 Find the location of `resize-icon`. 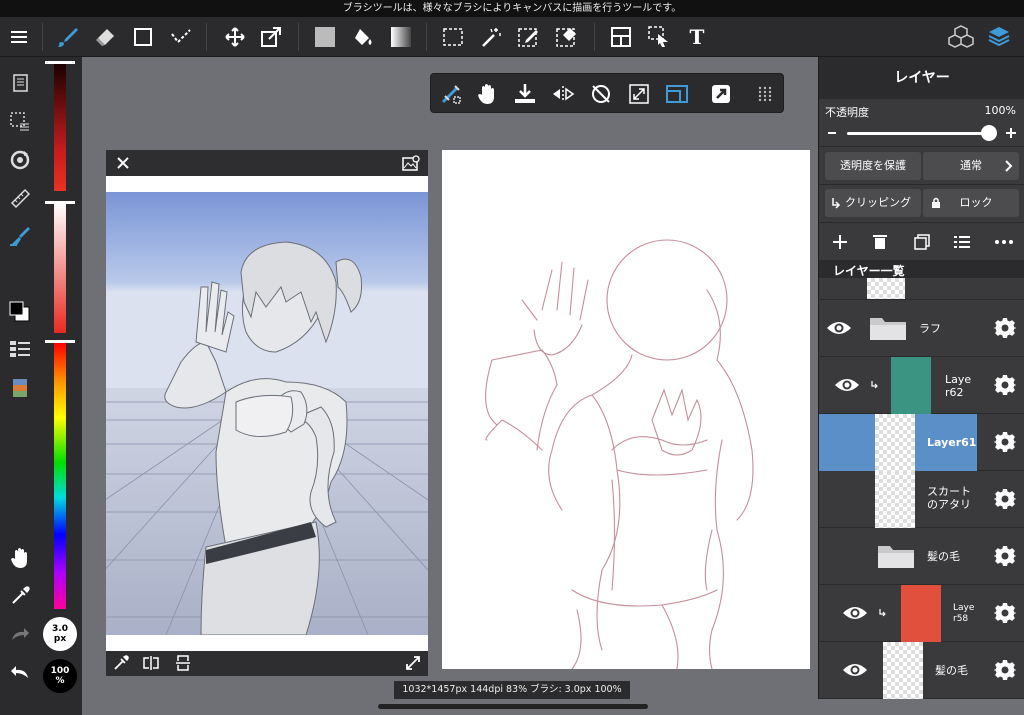

resize-icon is located at coordinates (413, 663).